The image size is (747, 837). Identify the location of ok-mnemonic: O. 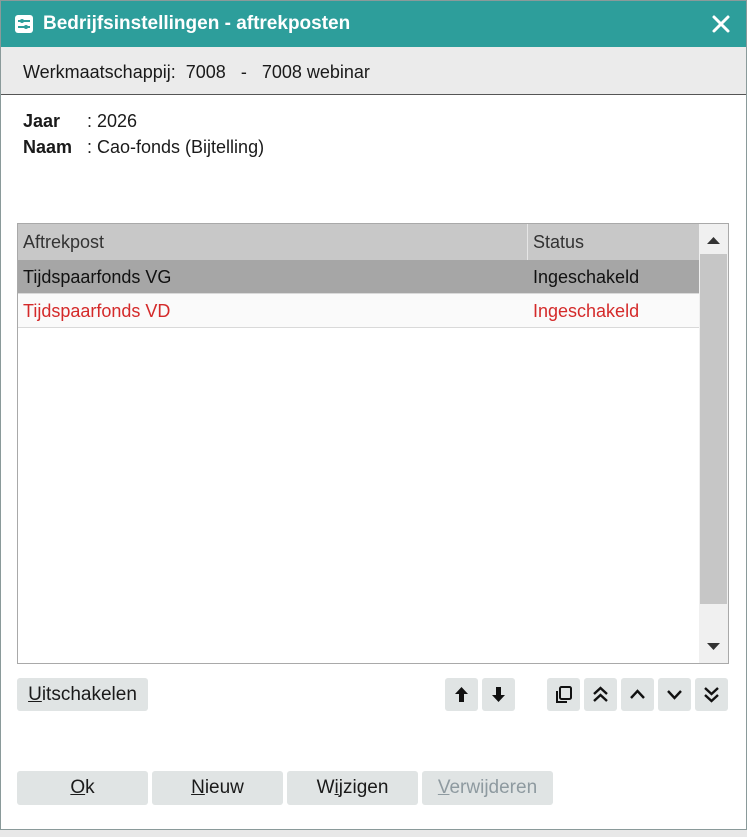
(78, 787).